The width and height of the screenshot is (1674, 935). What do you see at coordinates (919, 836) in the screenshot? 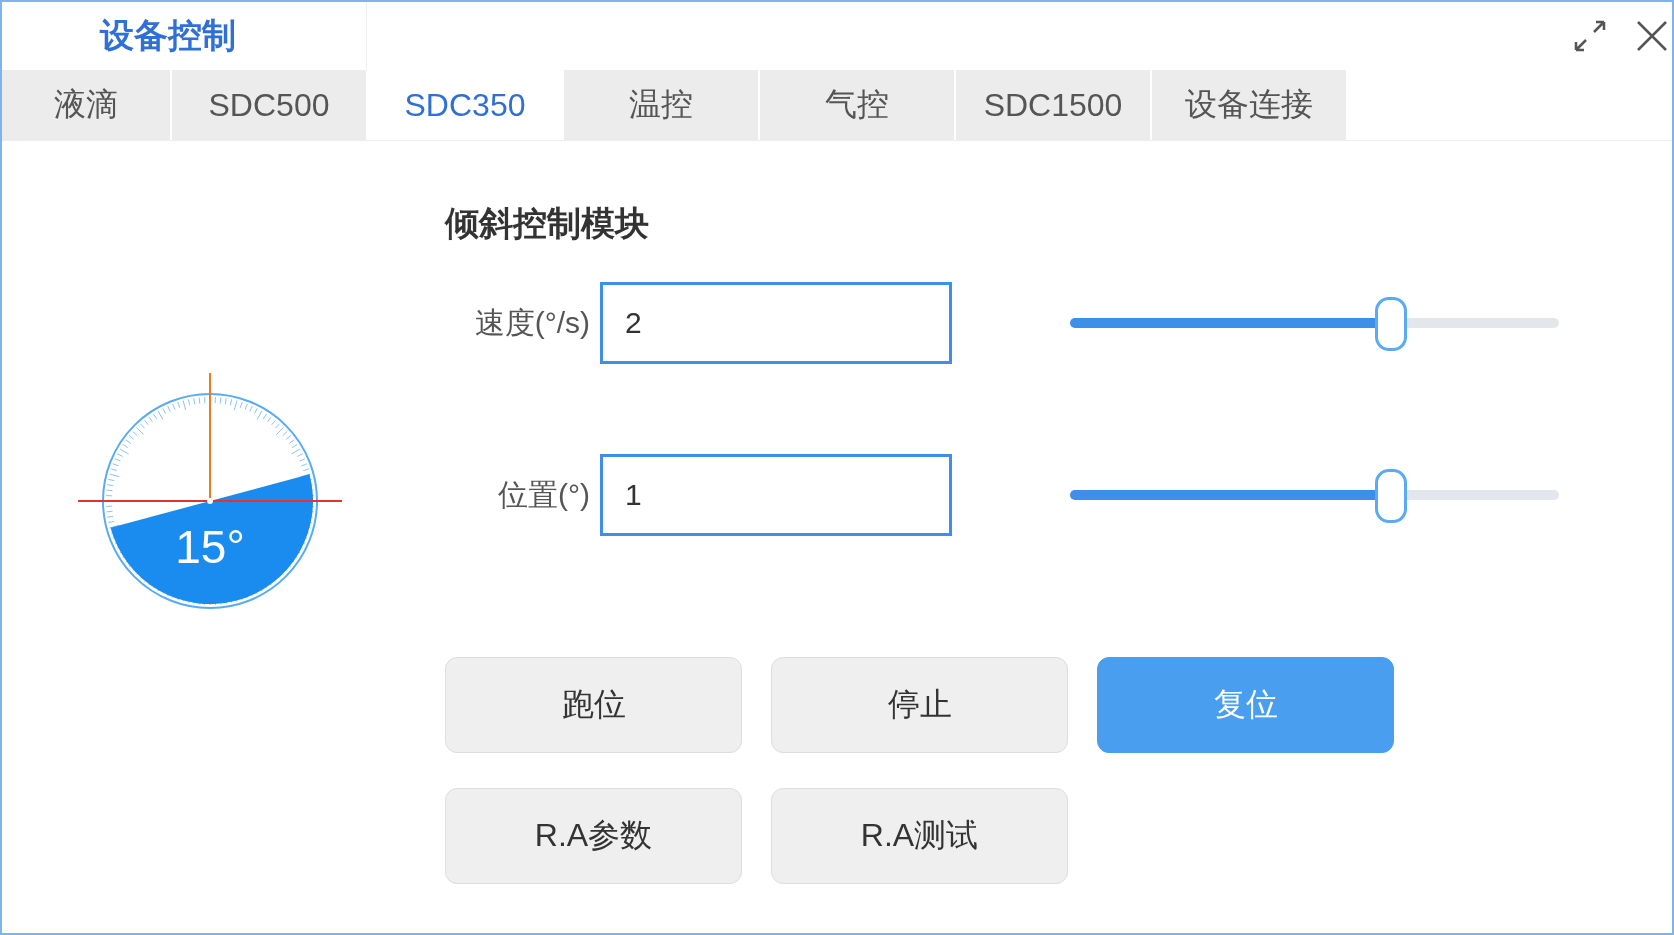
I see `action-button: R.A测试` at bounding box center [919, 836].